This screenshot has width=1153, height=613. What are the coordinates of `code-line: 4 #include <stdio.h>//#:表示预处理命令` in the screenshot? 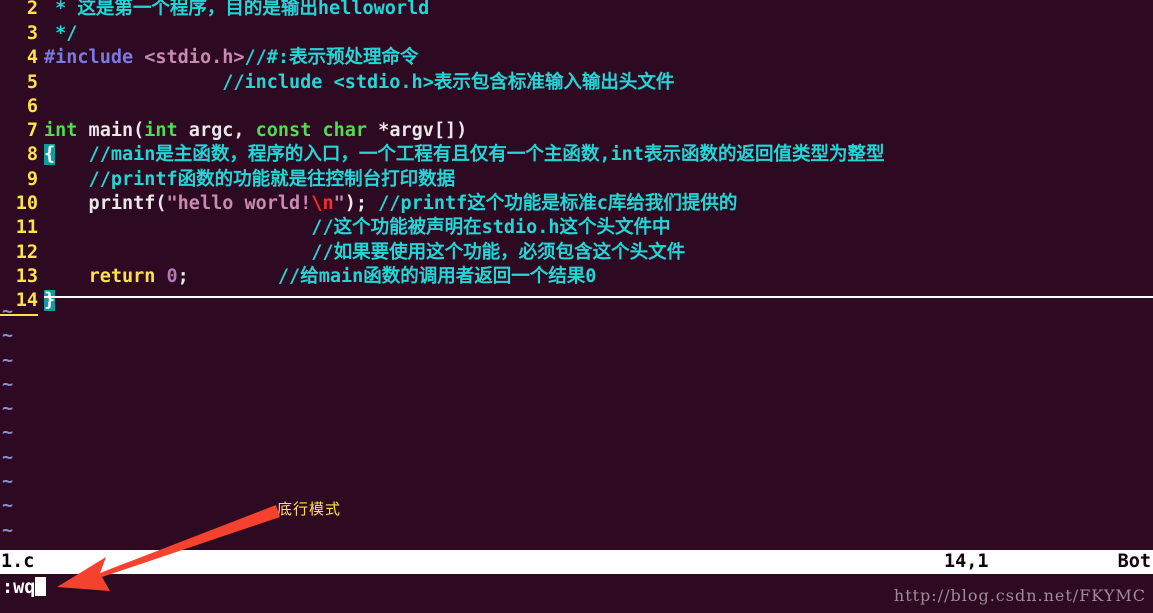 It's located at (576, 58).